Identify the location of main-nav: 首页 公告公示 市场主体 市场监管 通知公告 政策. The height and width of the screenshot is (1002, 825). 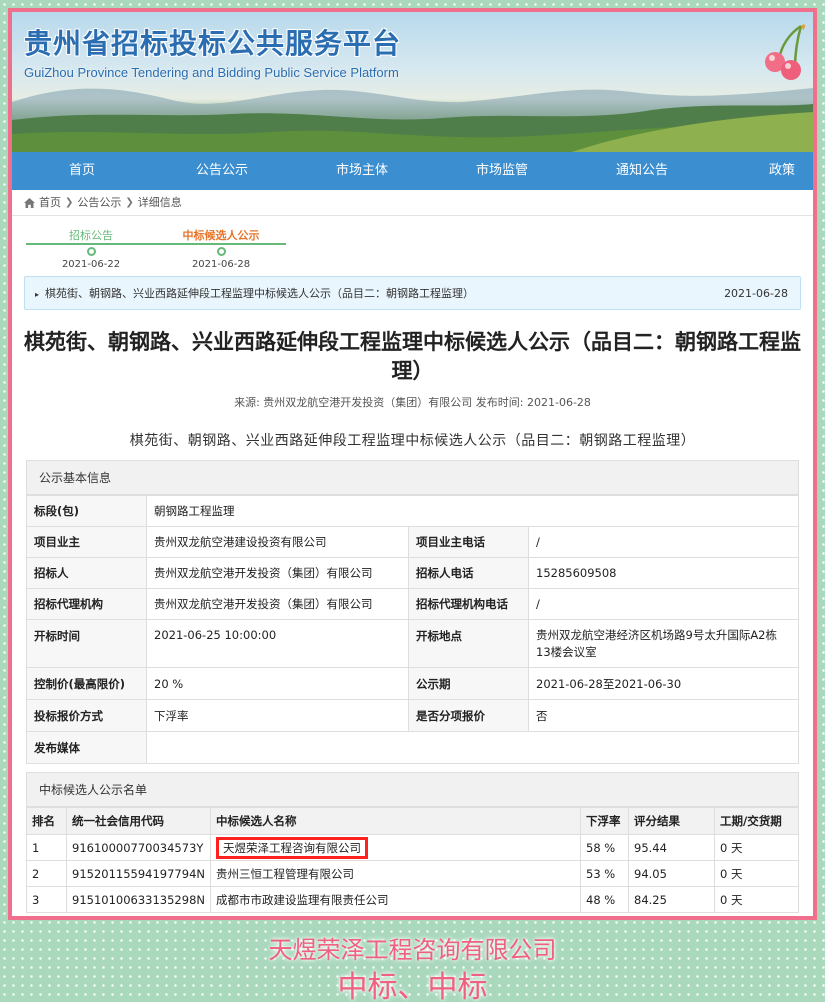
(412, 171).